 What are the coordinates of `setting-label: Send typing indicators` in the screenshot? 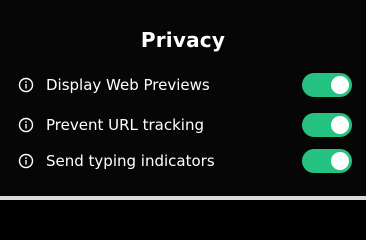 It's located at (130, 161).